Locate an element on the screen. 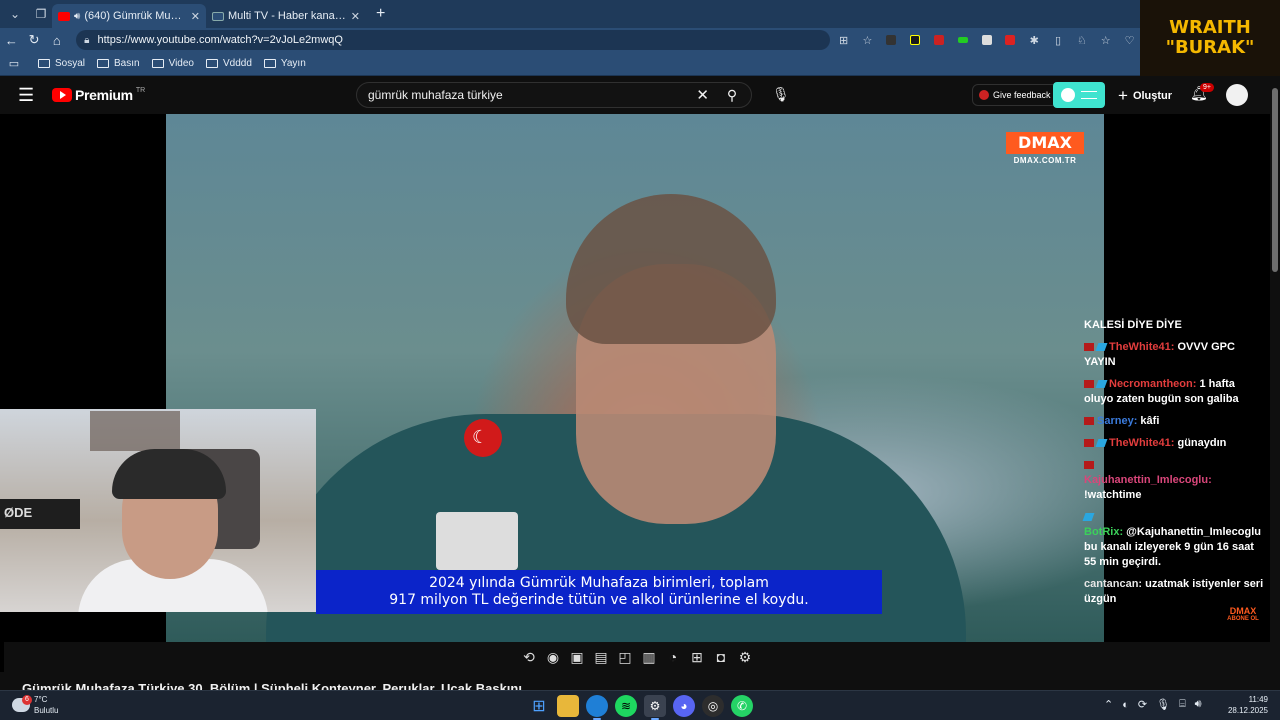 This screenshot has width=1280, height=720. app-available-icon: ⊞ is located at coordinates (843, 40).